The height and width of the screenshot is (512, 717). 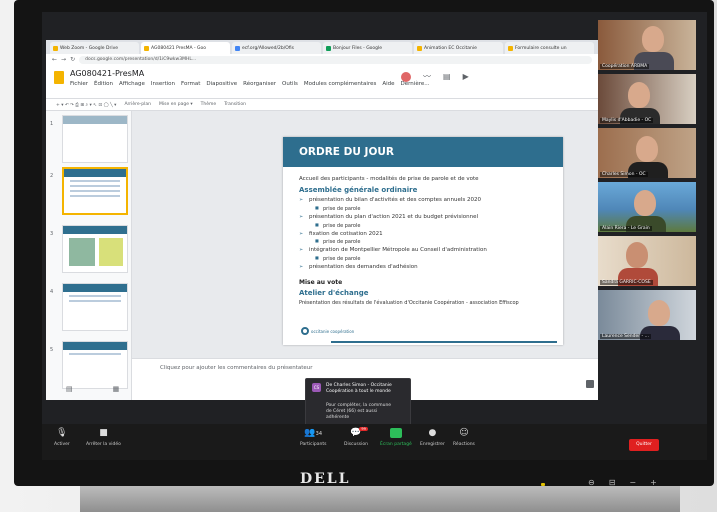 I want to click on thumb-number: 4, so click(x=52, y=292).